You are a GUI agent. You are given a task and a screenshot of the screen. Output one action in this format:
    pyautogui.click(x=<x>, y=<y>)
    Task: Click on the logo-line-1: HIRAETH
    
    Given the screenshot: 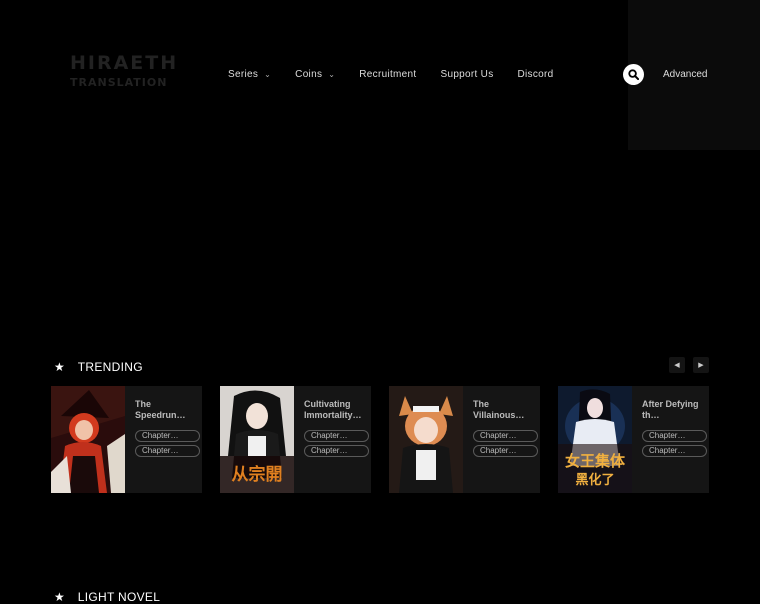 What is the action you would take?
    pyautogui.click(x=124, y=63)
    